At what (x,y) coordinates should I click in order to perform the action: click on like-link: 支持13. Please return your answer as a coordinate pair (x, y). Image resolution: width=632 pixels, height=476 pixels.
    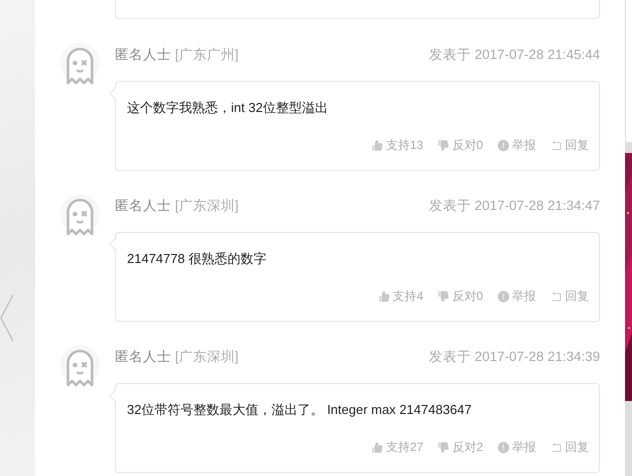
    Looking at the image, I should click on (397, 145).